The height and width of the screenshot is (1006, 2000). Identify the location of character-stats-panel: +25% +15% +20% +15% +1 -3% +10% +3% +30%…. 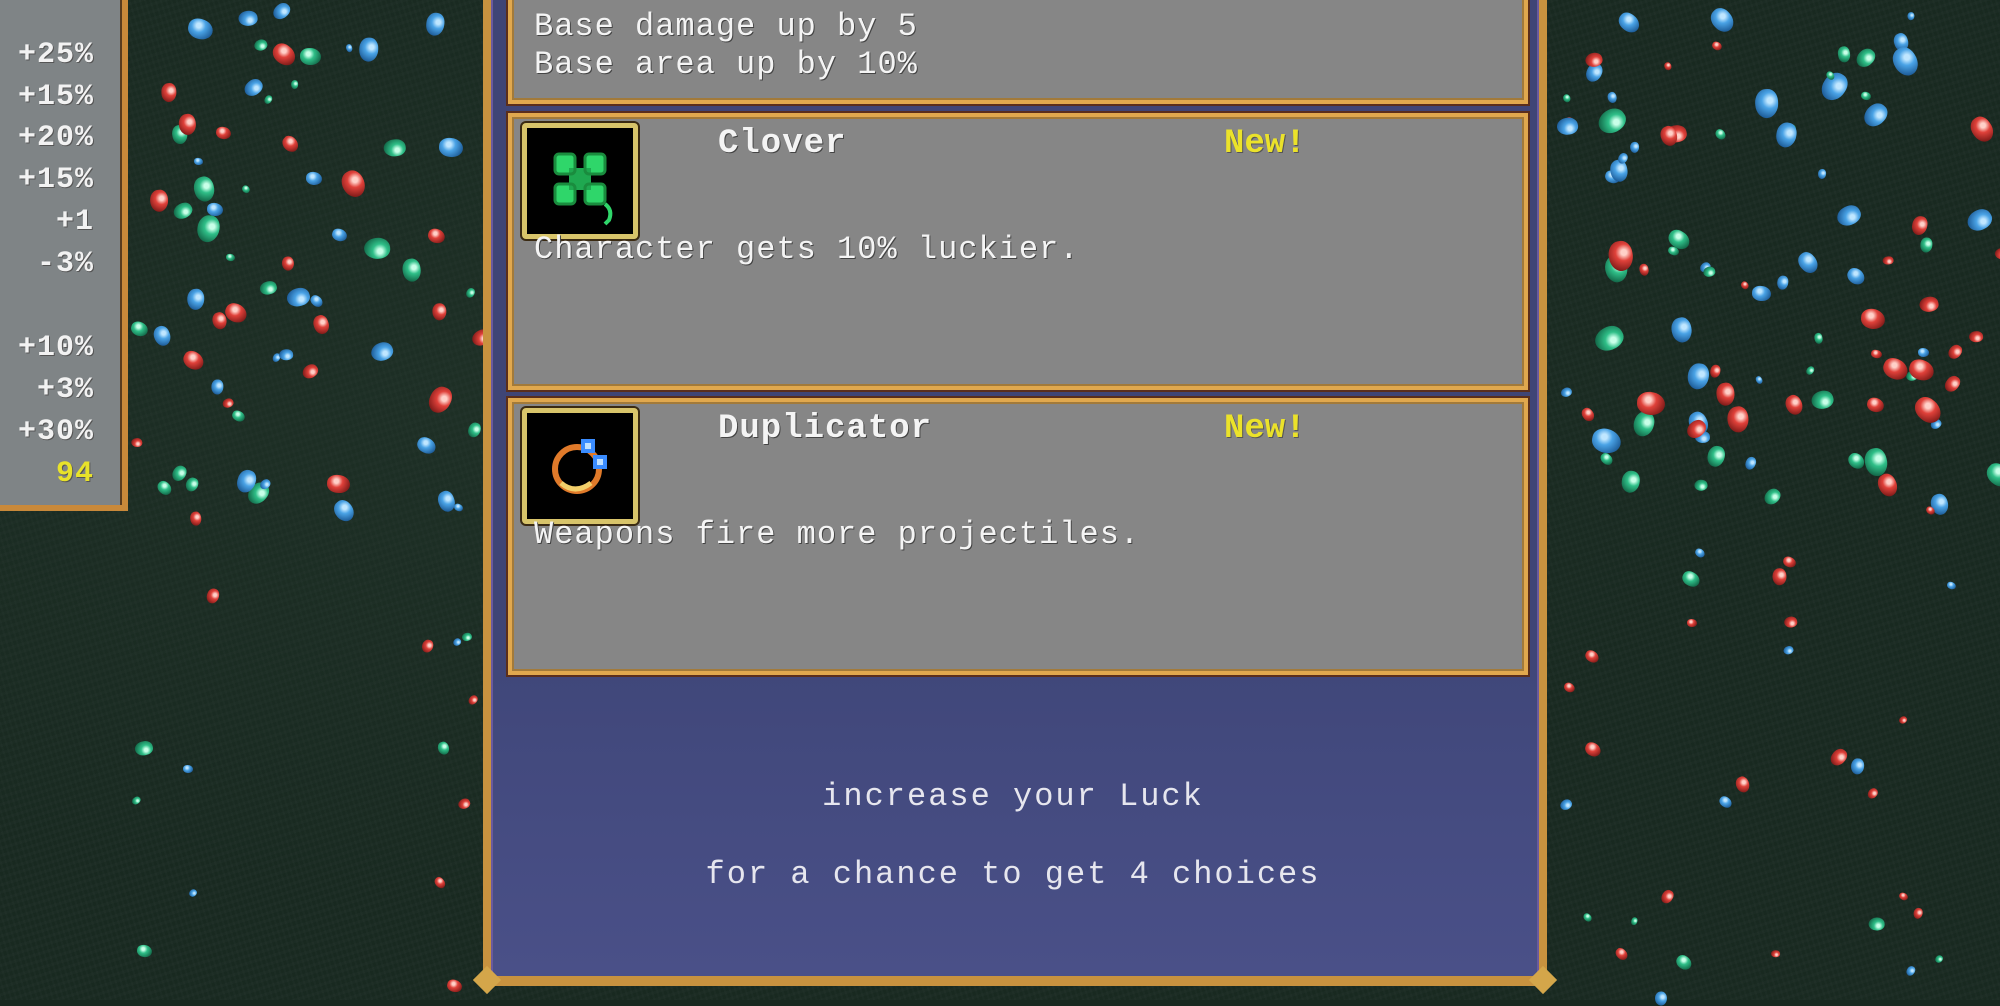
(64, 255).